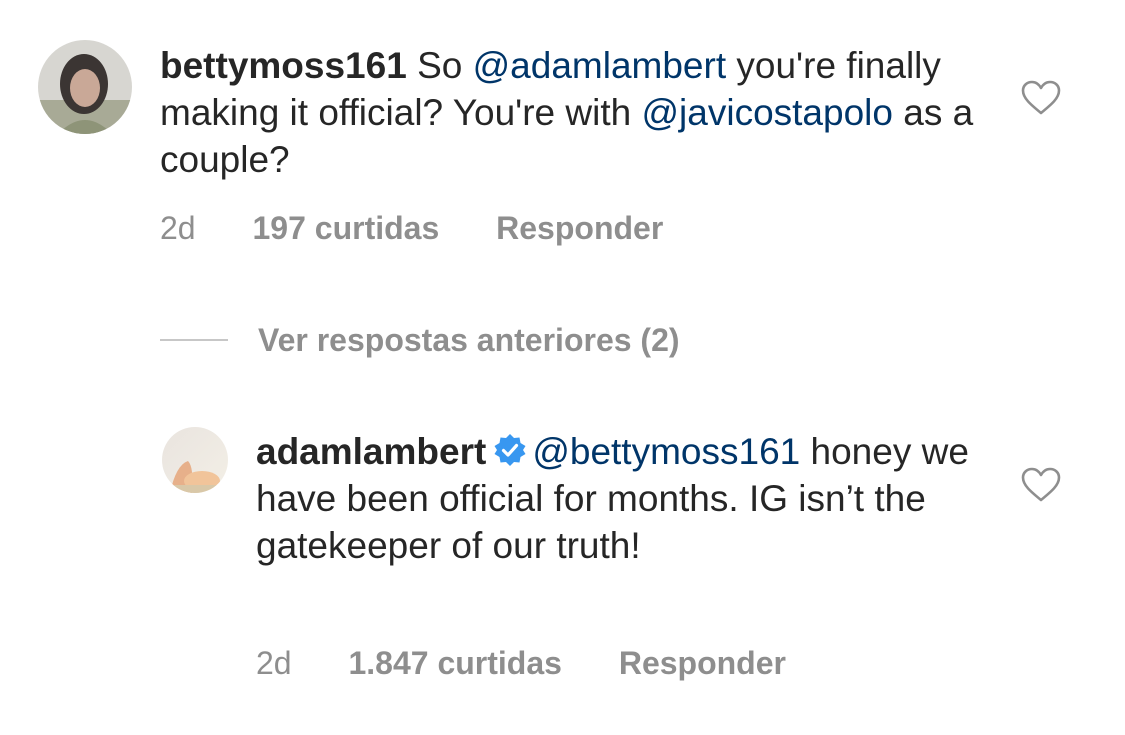 Image resolution: width=1125 pixels, height=735 pixels. I want to click on comment-username: adamlambert, so click(371, 451).